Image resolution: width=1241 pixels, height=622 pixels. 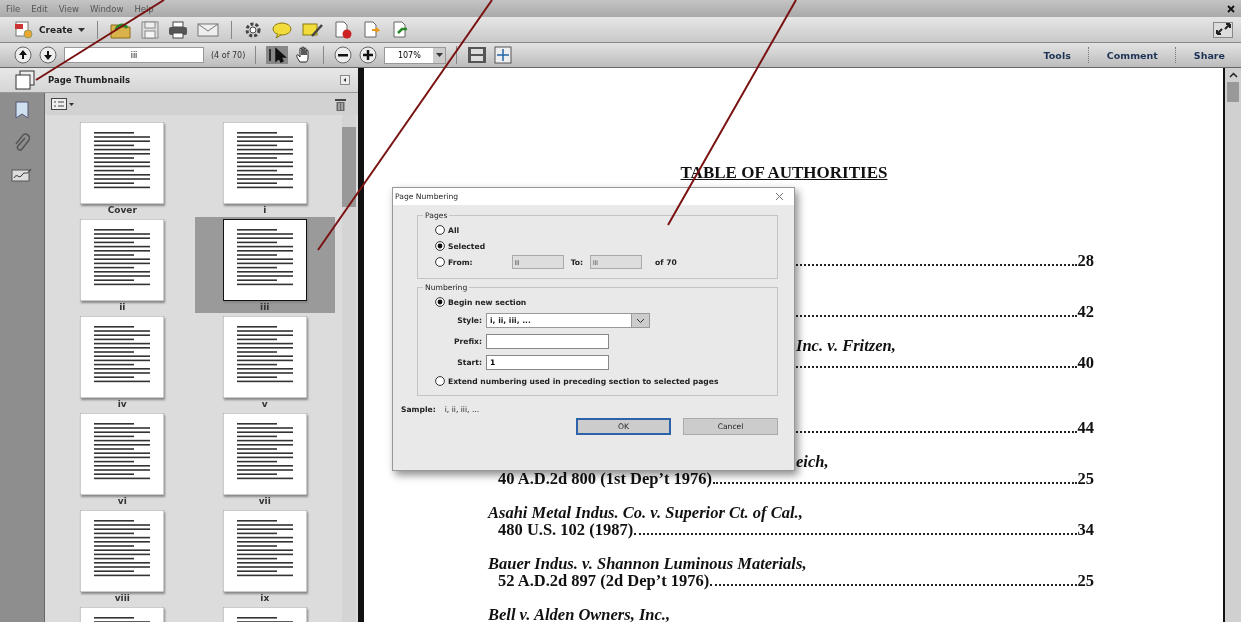 I want to click on paperclip-icon, so click(x=22, y=143).